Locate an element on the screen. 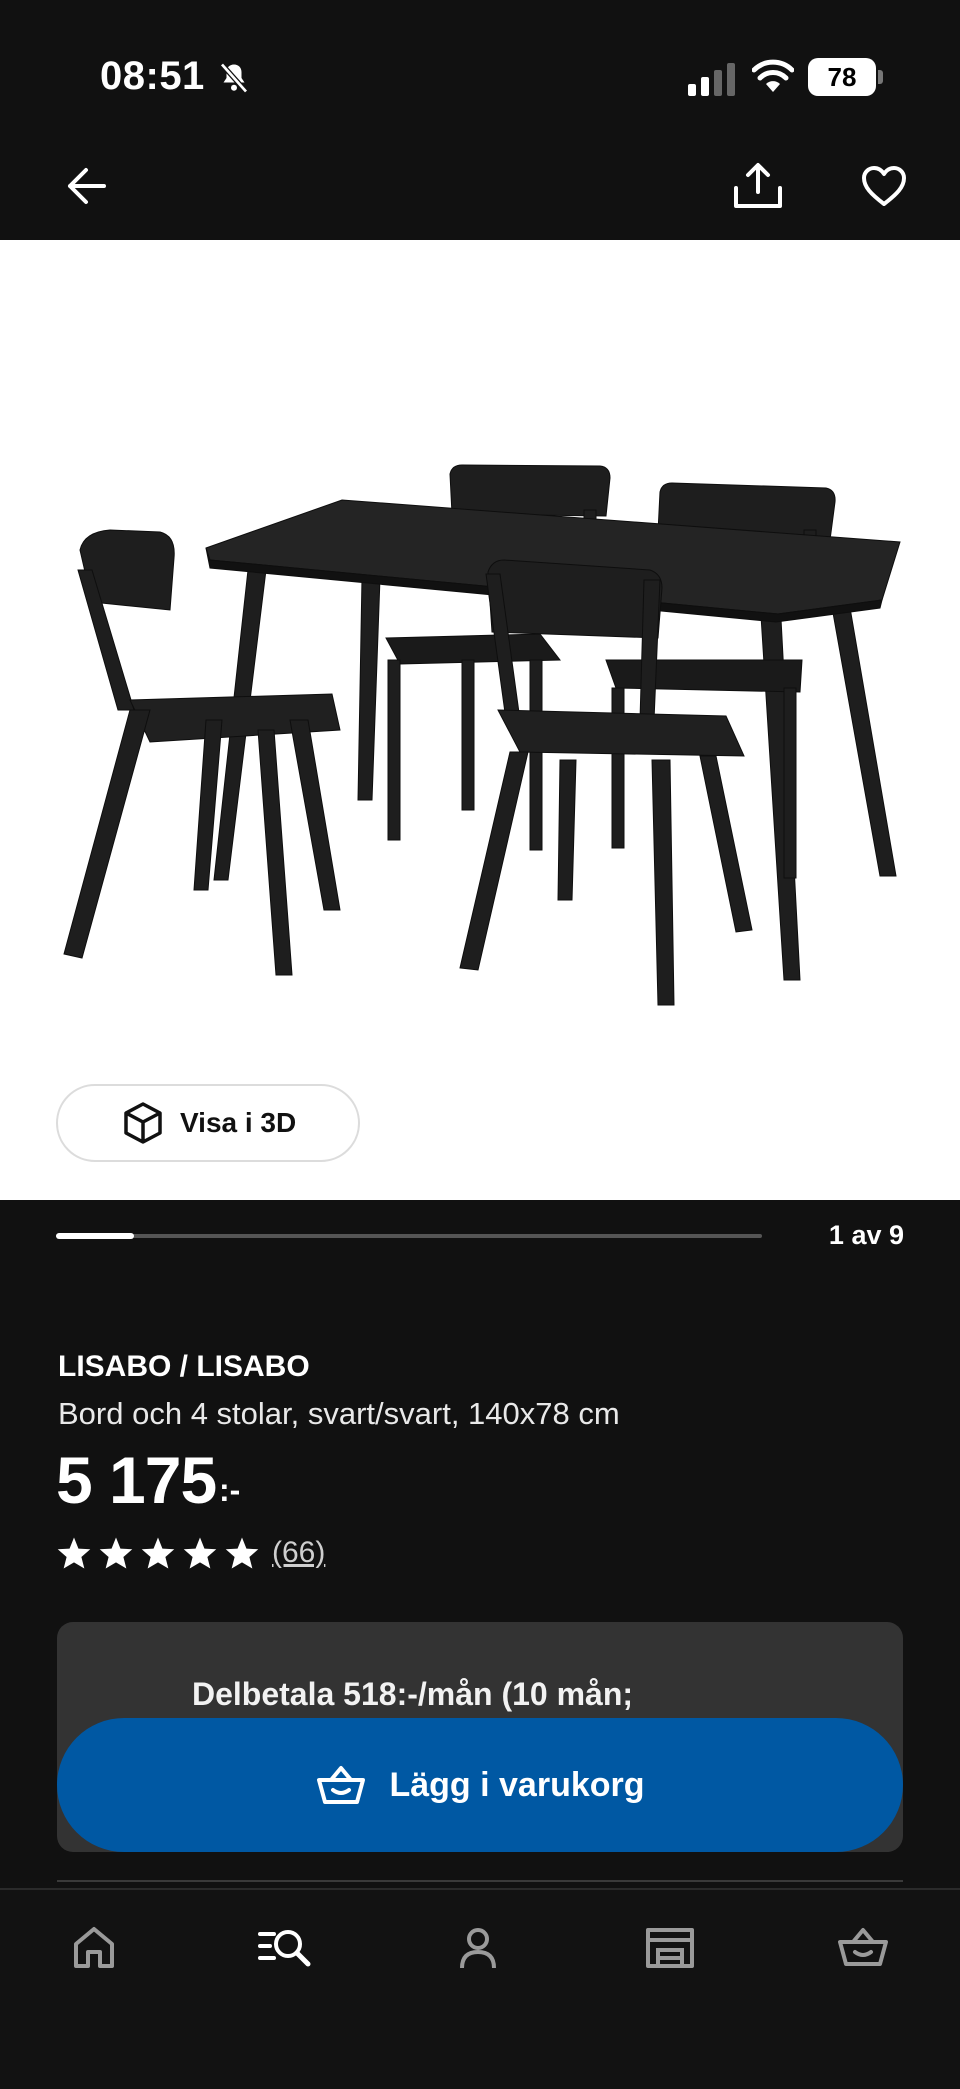 The height and width of the screenshot is (2089, 960). basket-icon is located at coordinates (341, 1785).